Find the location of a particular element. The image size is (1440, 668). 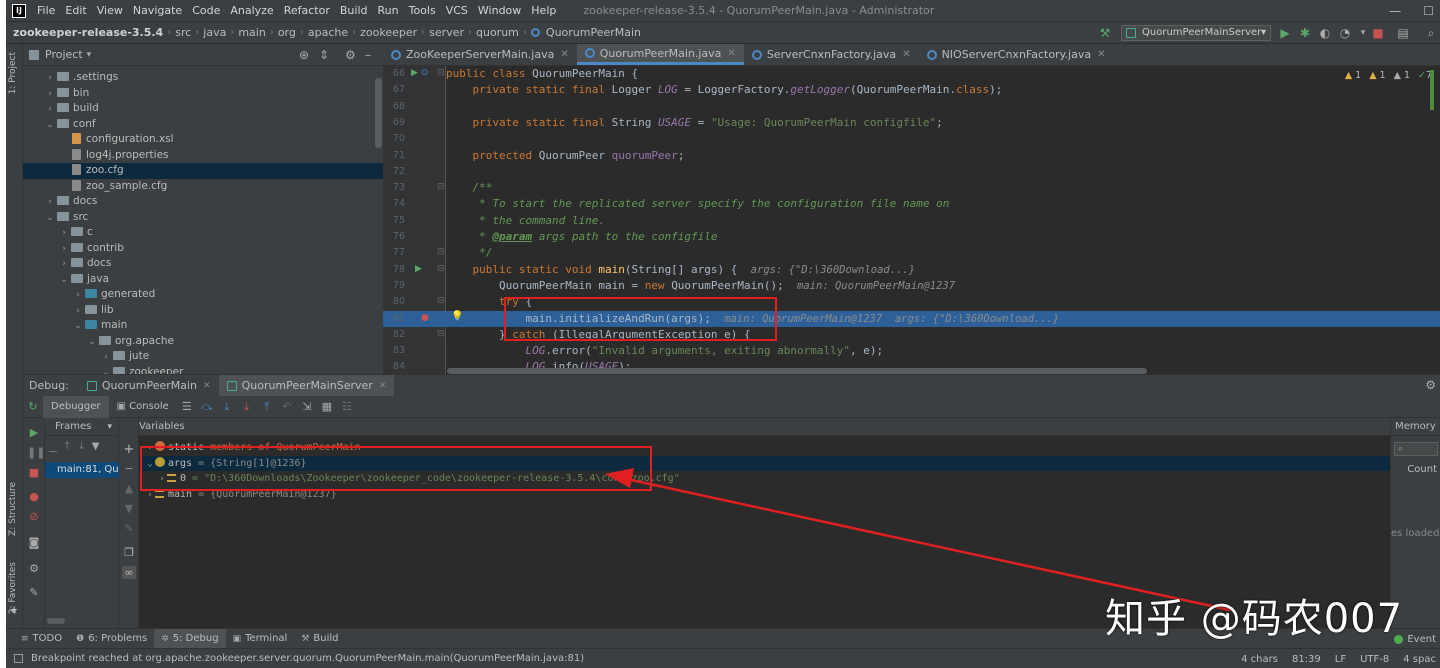

menu-item-help: Help is located at coordinates (543, 10).